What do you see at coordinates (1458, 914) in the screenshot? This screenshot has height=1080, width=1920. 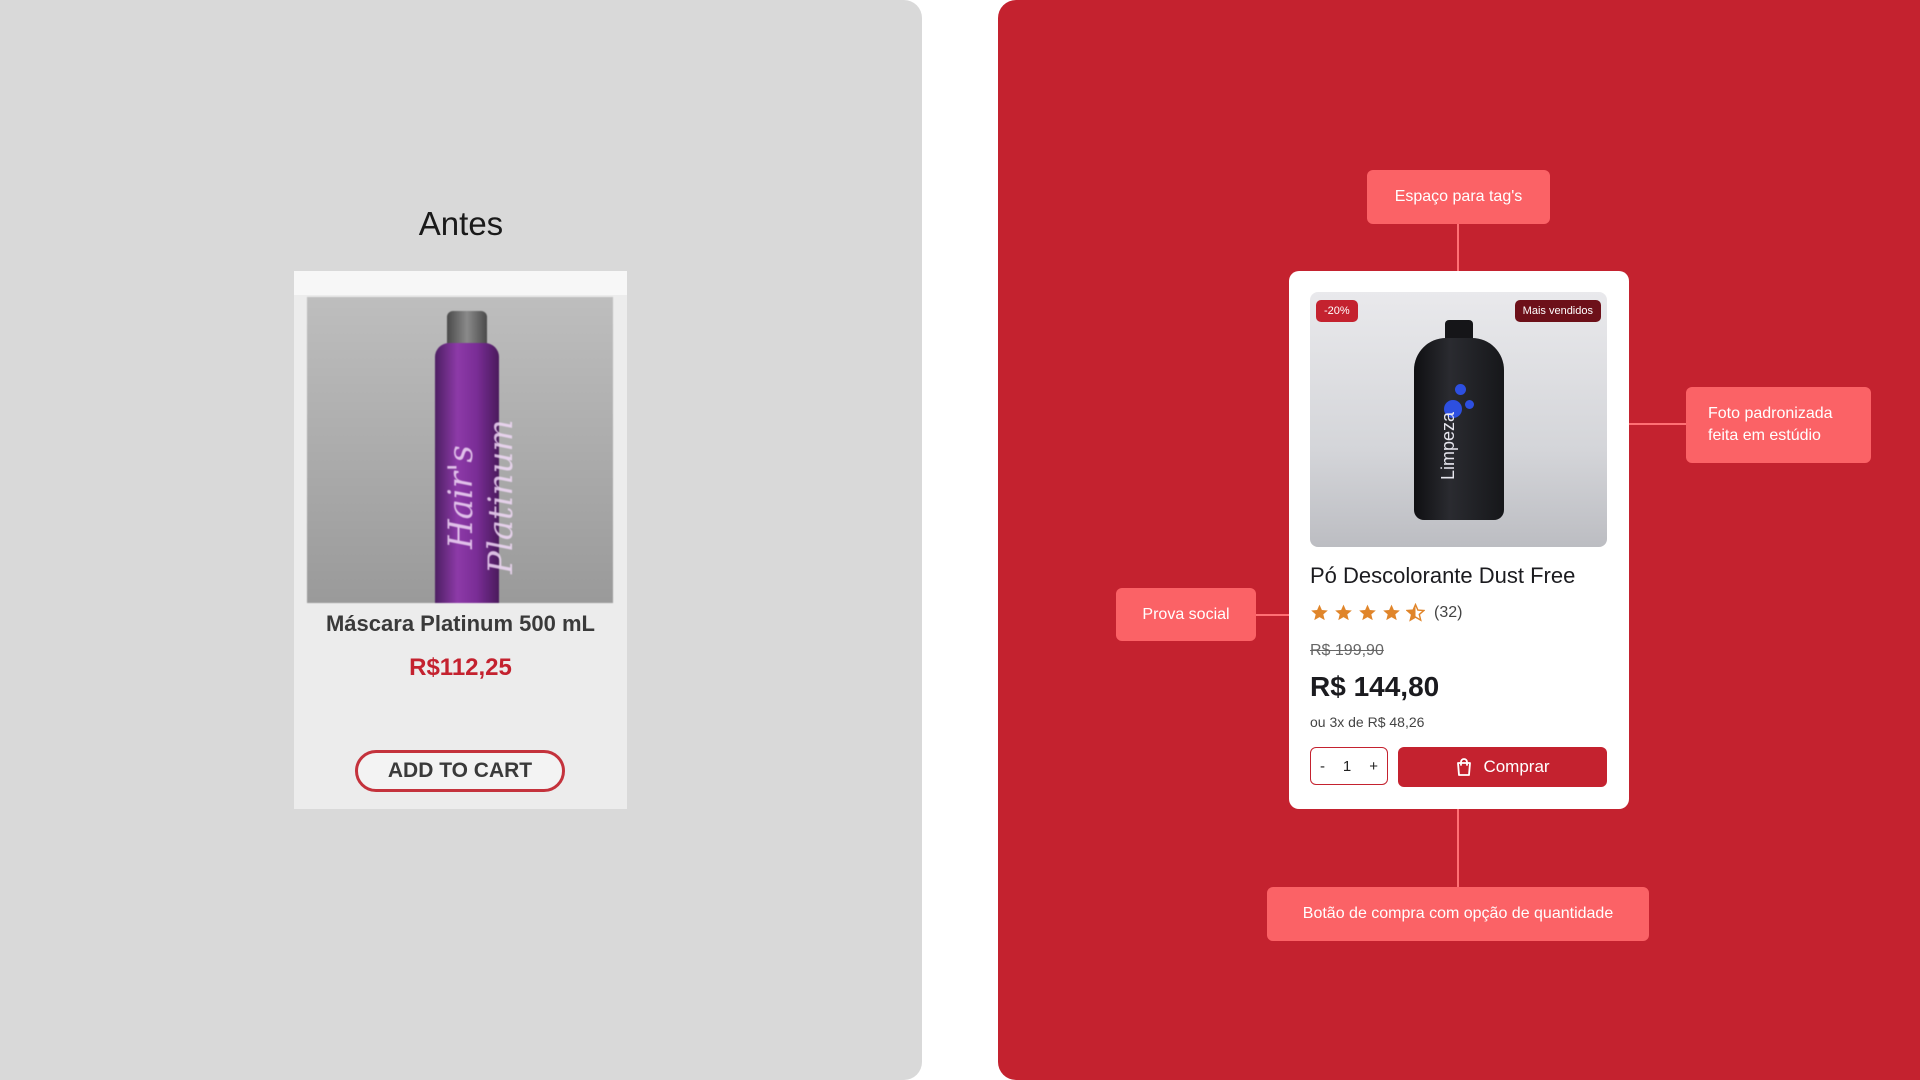 I see `buy-callout: Botão de compra com opção de quantidade` at bounding box center [1458, 914].